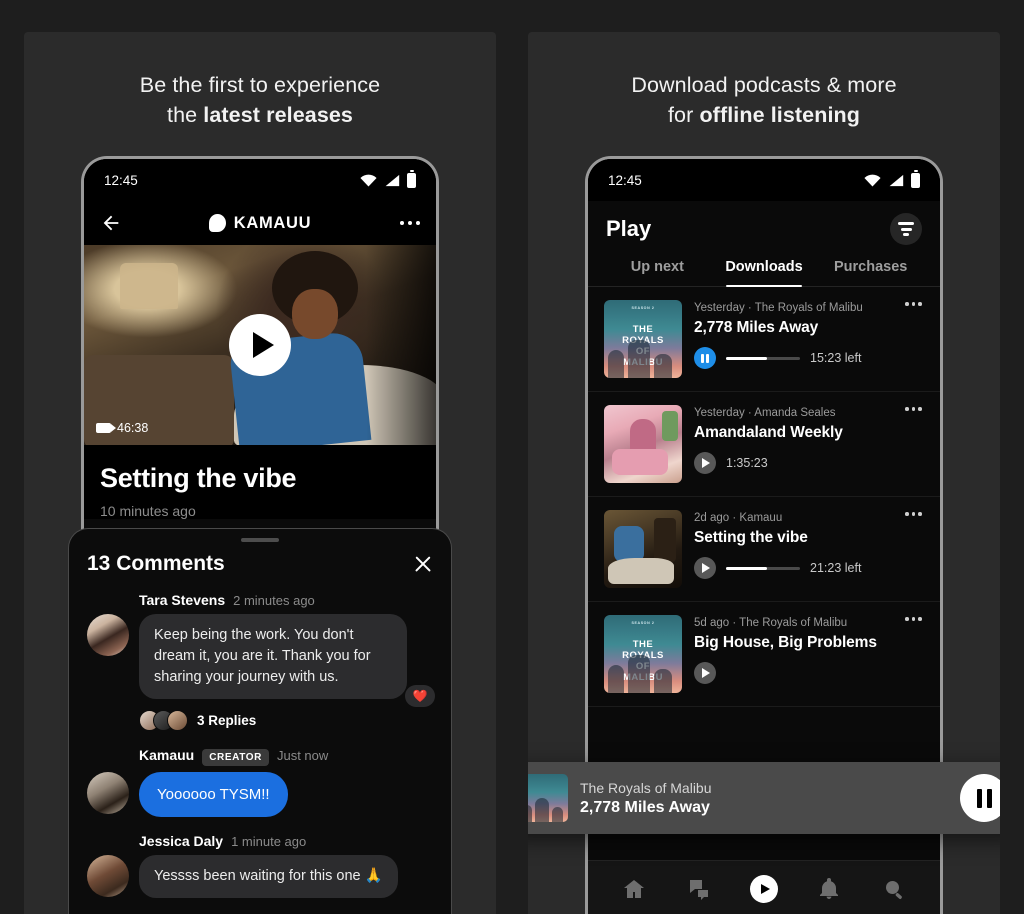 This screenshot has width=1024, height=914. I want to click on comment-item: Kamauu CREATOR Just now Yoooooo TYSM!!, so click(260, 782).